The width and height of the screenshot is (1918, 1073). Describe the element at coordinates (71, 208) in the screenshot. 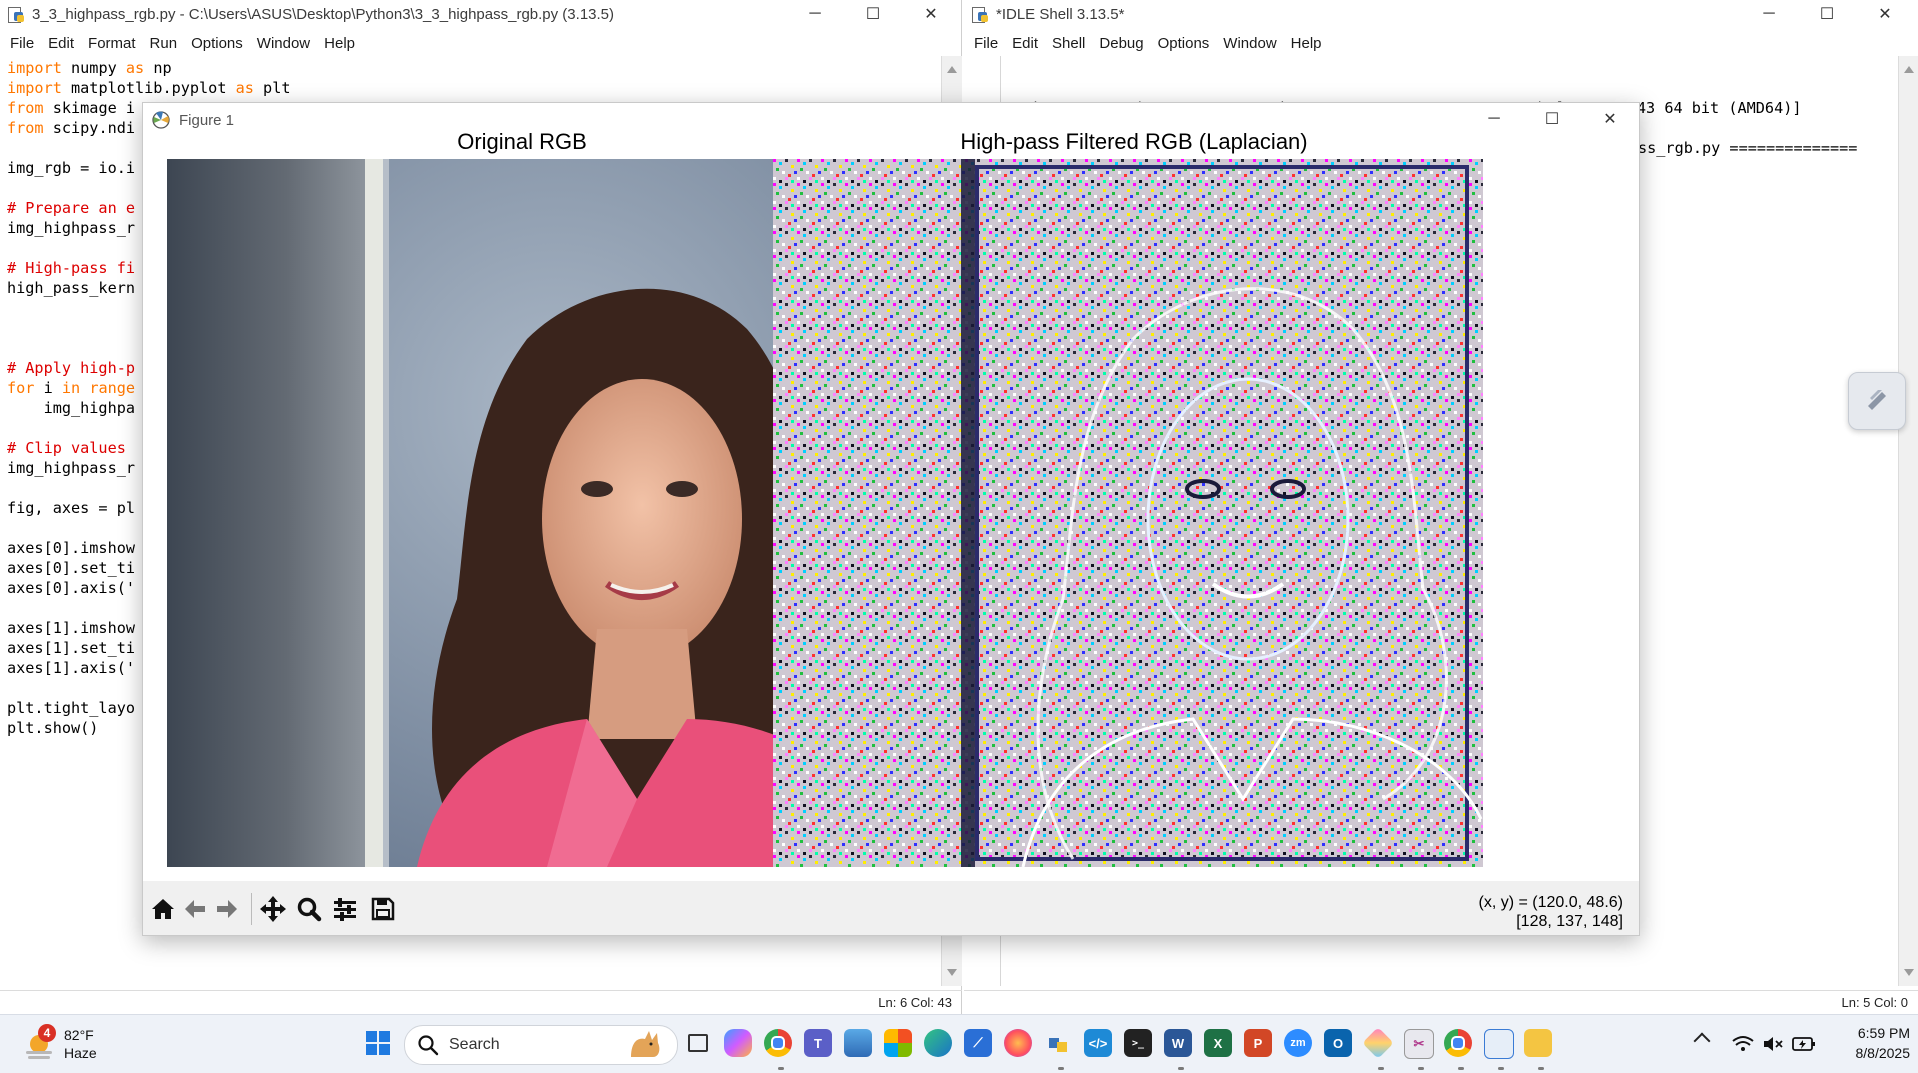

I see `code-token: # Prepare an e` at that location.